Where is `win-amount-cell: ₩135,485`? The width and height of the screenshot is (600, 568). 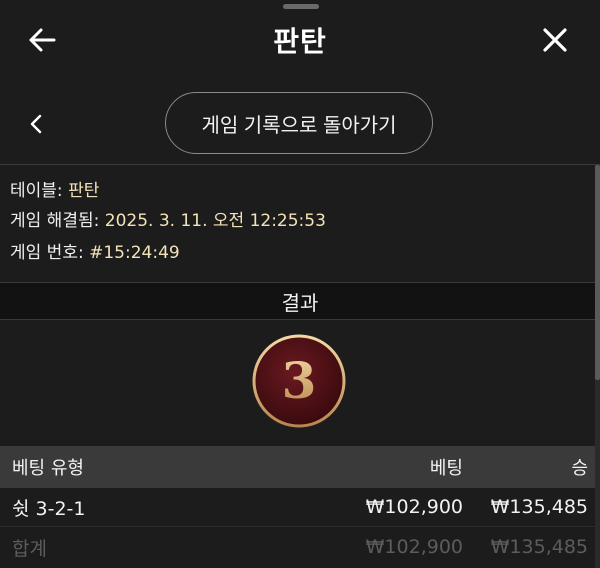
win-amount-cell: ₩135,485 is located at coordinates (539, 507).